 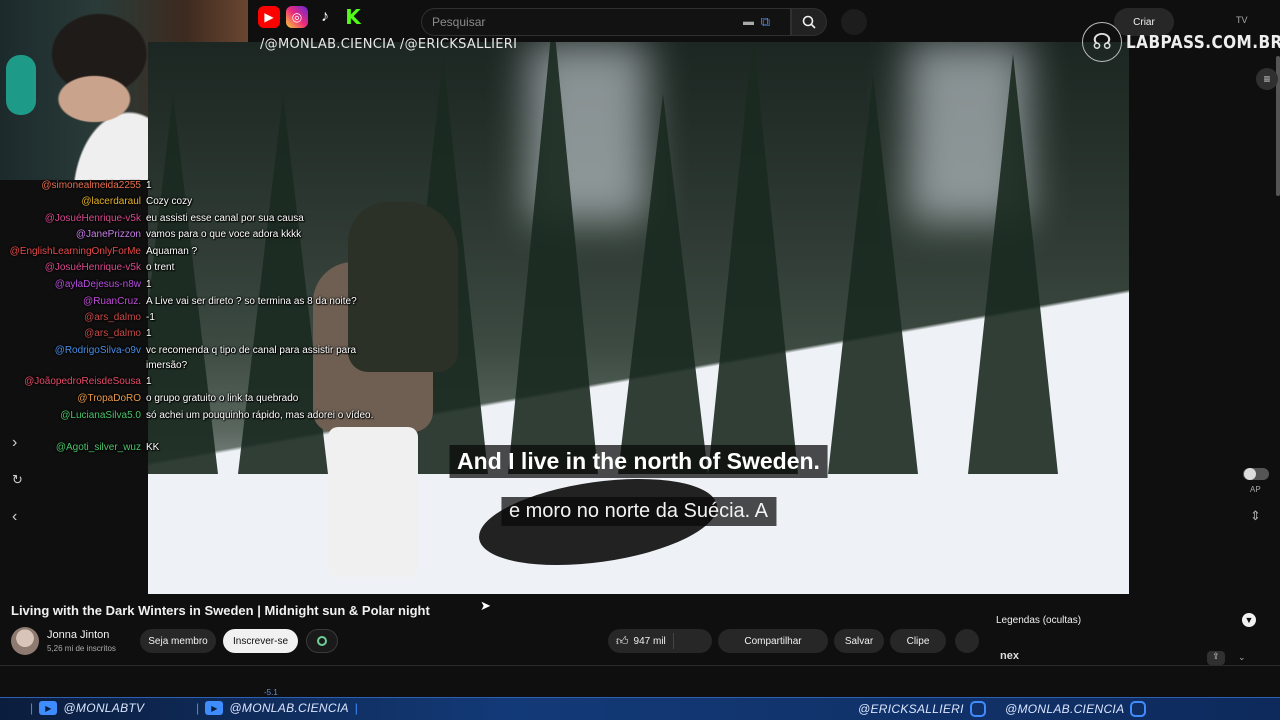 What do you see at coordinates (1009, 656) in the screenshot?
I see `ad-logo: nex` at bounding box center [1009, 656].